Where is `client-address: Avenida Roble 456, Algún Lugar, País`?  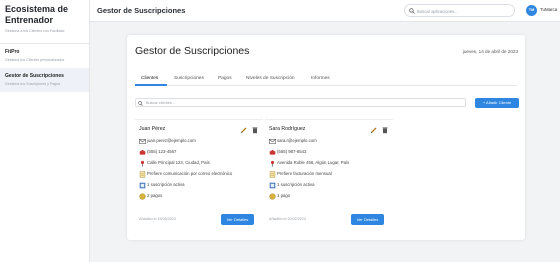
client-address: Avenida Roble 456, Algún Lugar, País is located at coordinates (313, 162).